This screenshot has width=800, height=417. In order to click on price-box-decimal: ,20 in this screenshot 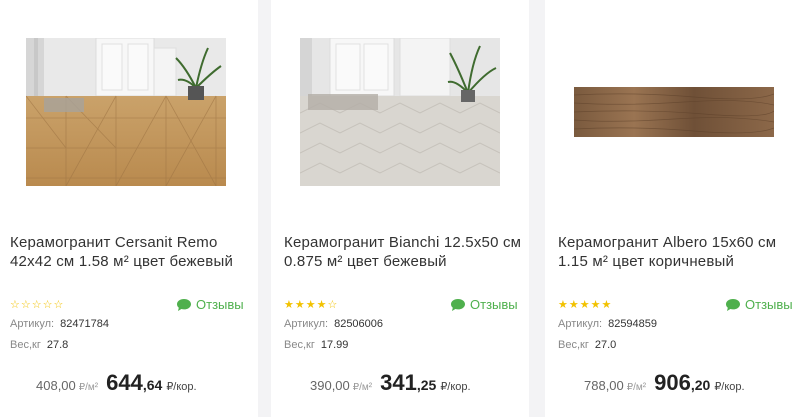, I will do `click(700, 385)`.